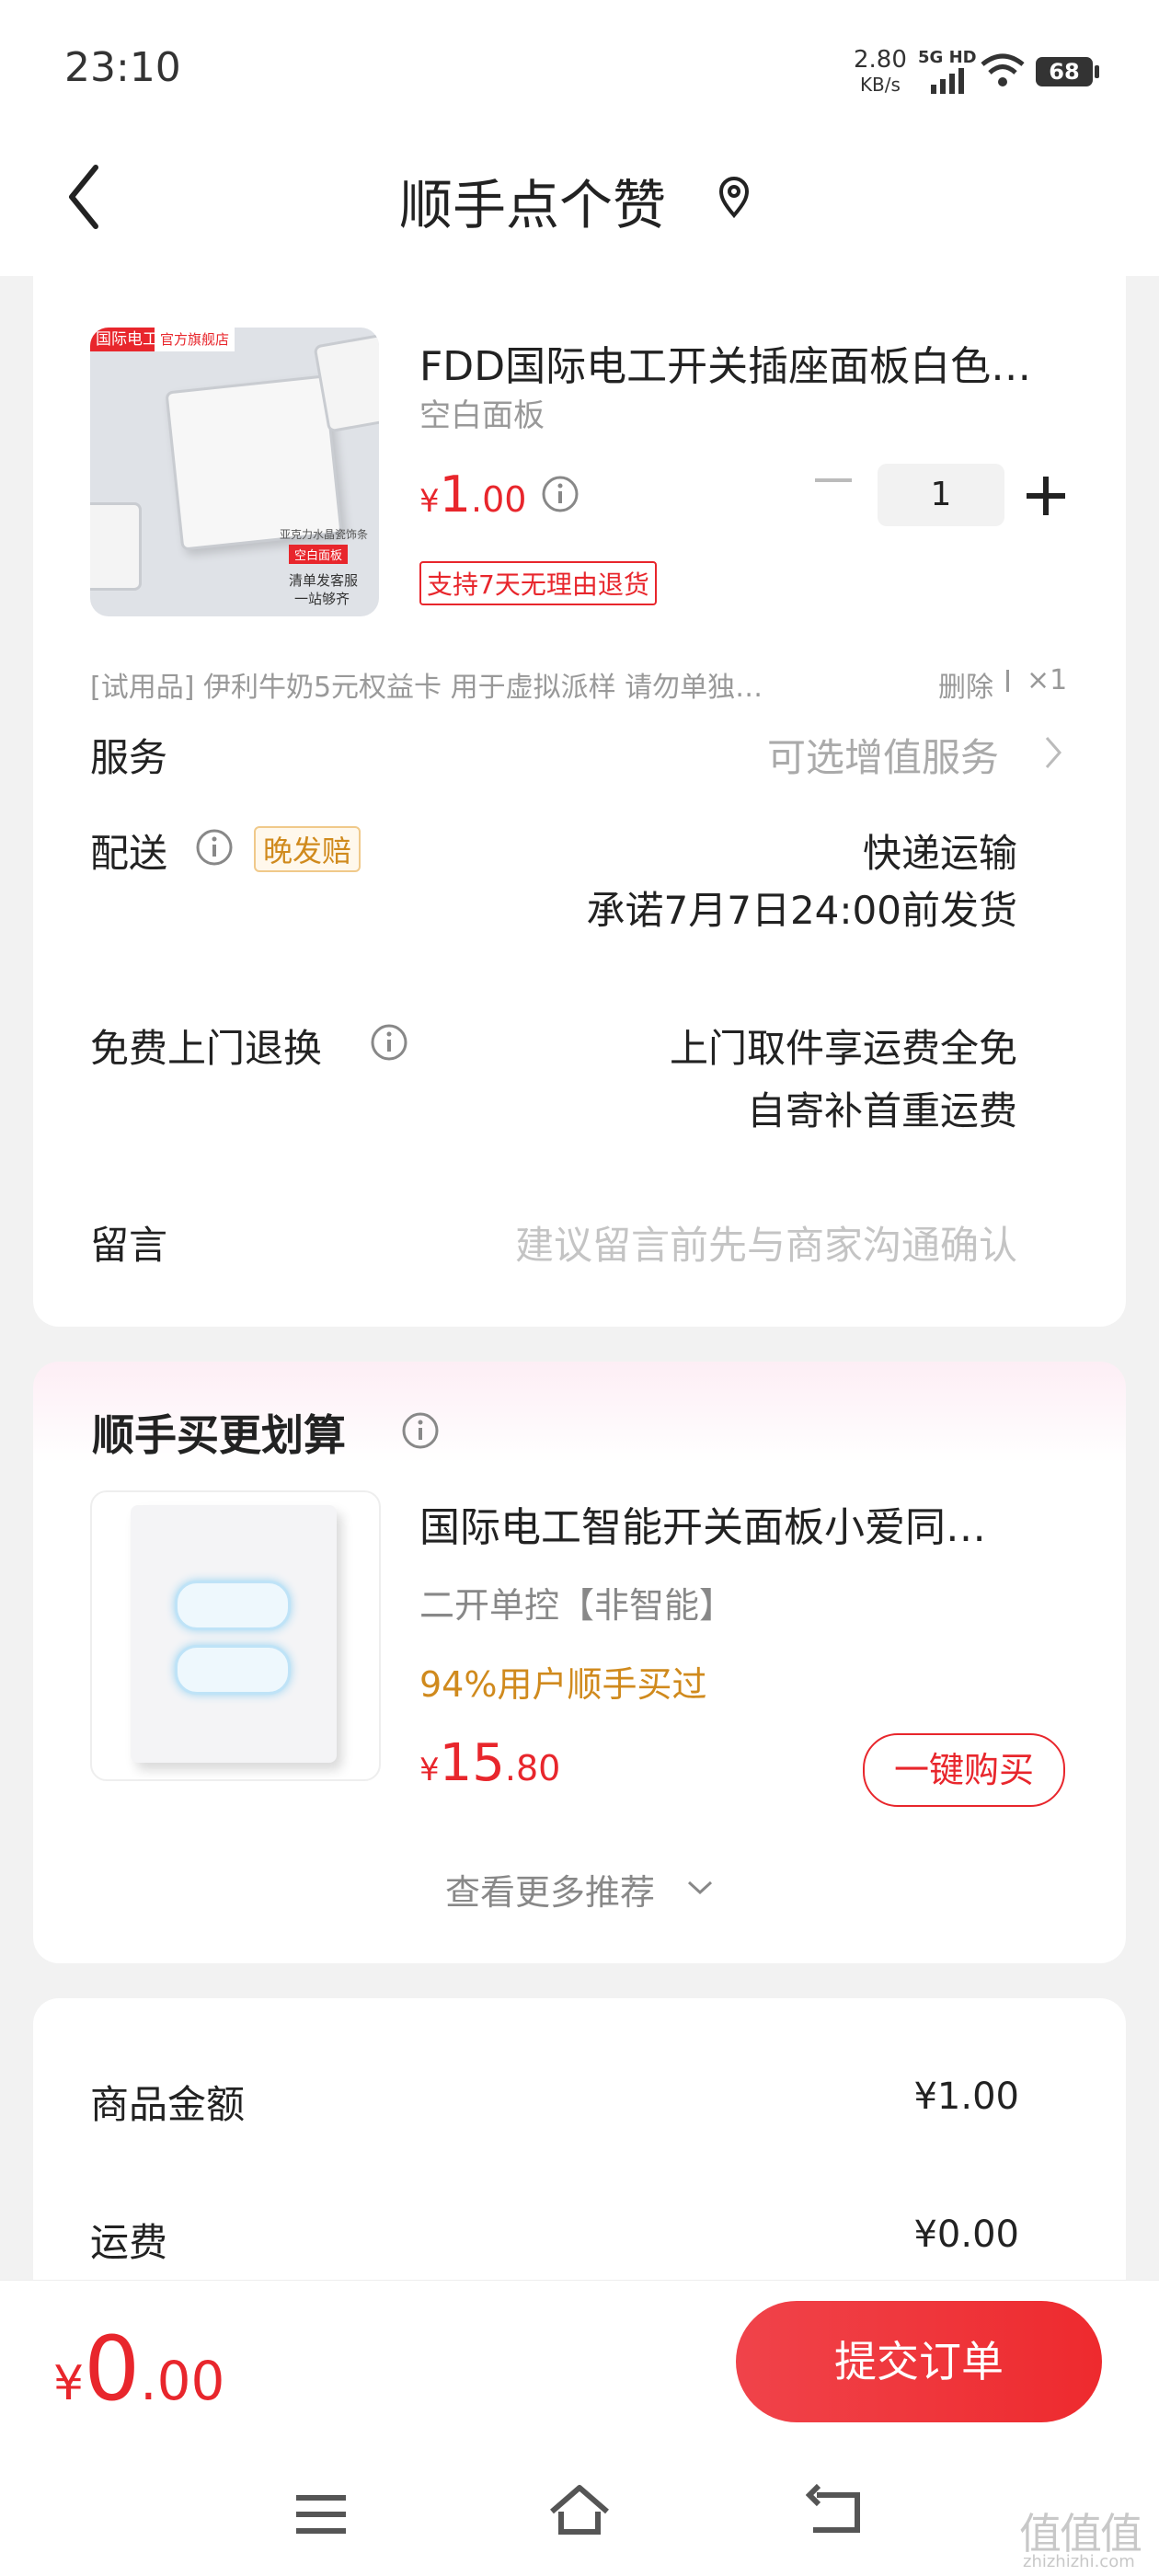 The width and height of the screenshot is (1159, 2576). Describe the element at coordinates (455, 494) in the screenshot. I see `price-int: 1` at that location.